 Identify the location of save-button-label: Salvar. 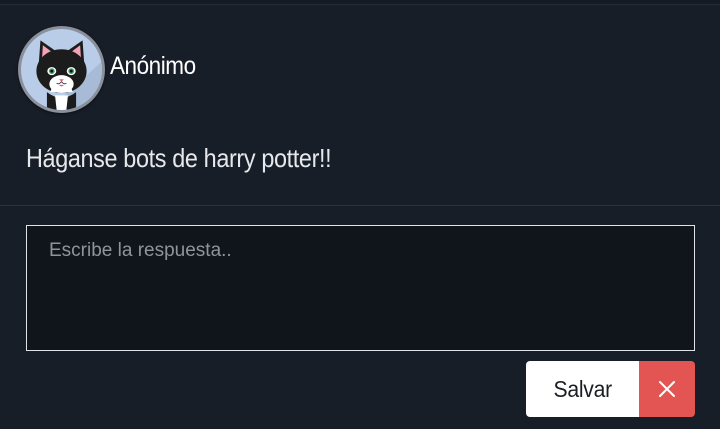
(583, 388).